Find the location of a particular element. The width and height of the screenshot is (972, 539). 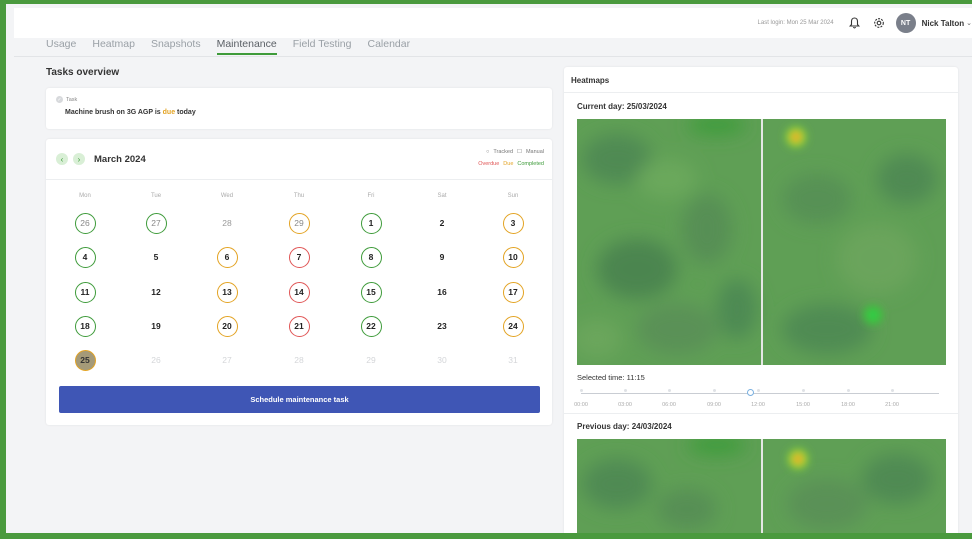

bell-icon is located at coordinates (855, 23).